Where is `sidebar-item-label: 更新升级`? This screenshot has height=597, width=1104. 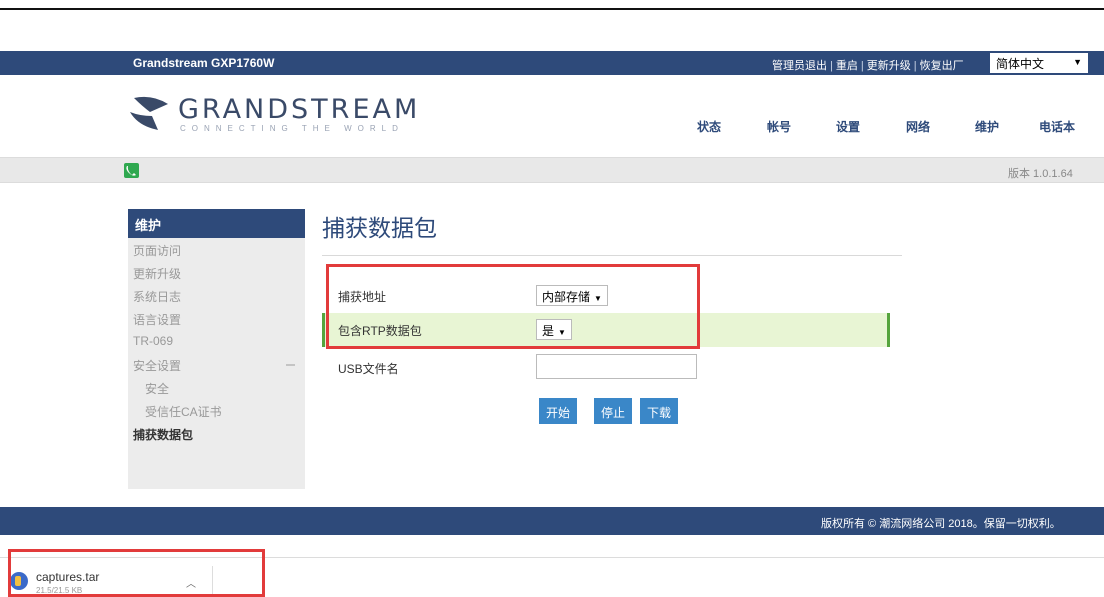
sidebar-item-label: 更新升级 is located at coordinates (157, 274).